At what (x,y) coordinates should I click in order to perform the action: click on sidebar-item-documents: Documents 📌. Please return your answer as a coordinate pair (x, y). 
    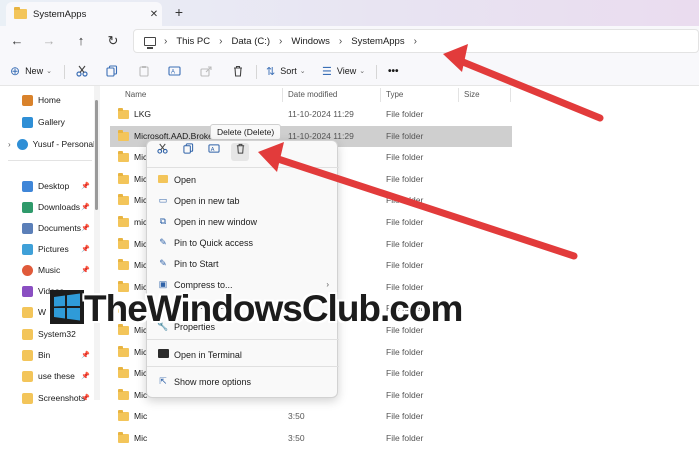
    Looking at the image, I should click on (50, 228).